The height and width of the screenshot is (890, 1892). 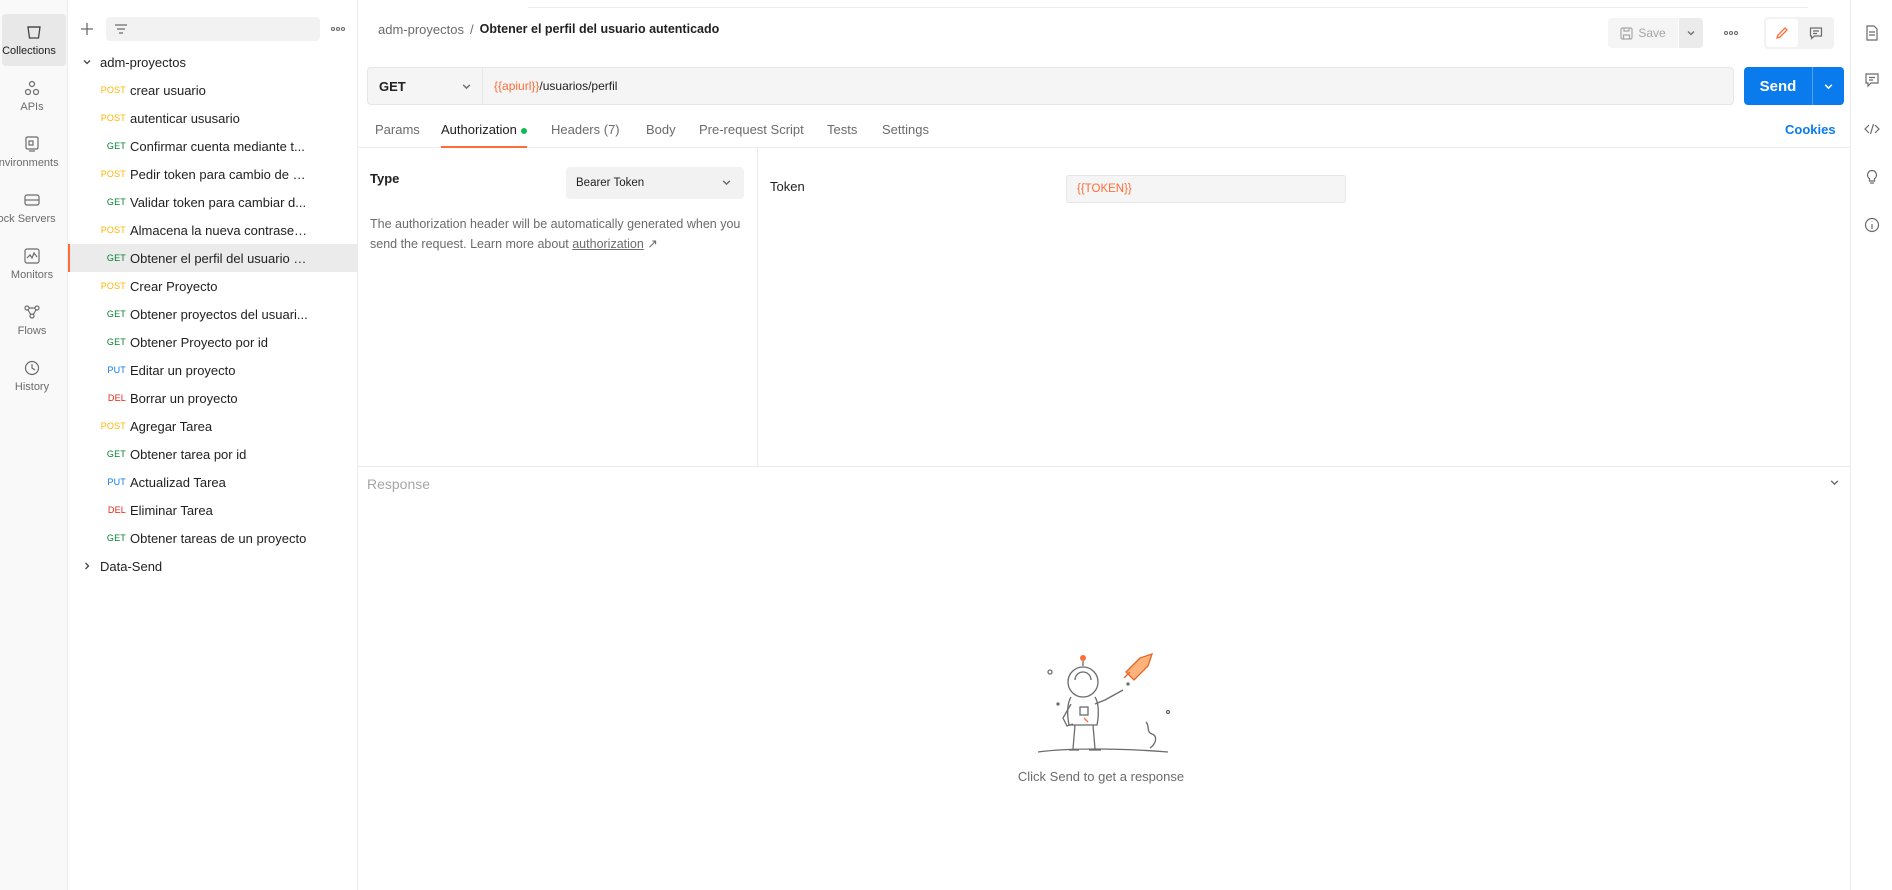 I want to click on request-name: Editar un proyecto, so click(x=183, y=370).